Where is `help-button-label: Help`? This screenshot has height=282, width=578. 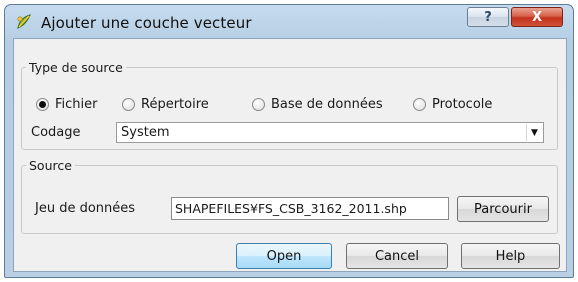 help-button-label: Help is located at coordinates (510, 256).